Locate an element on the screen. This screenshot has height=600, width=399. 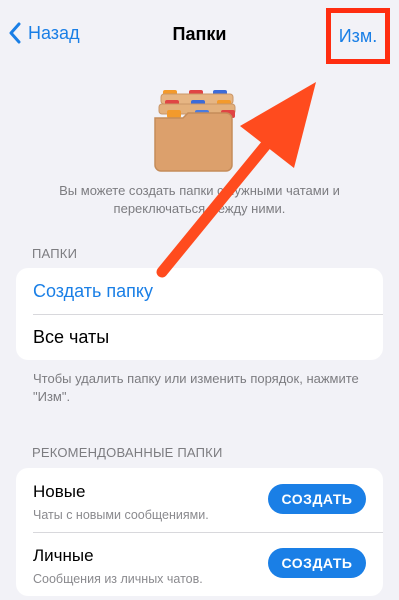
create-new-folder-button: СОЗДАТЬ is located at coordinates (317, 499).